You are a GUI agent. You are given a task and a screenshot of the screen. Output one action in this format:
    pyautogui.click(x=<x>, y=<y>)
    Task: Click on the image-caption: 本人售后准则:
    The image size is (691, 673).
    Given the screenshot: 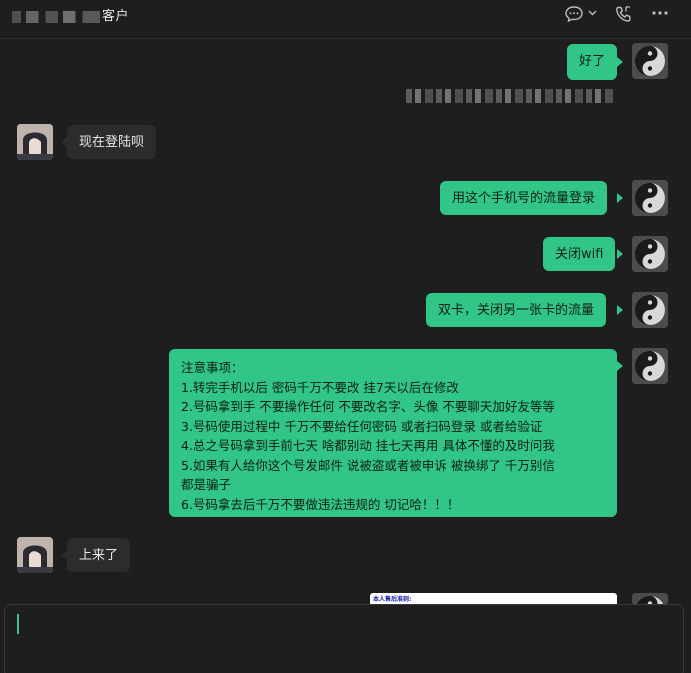 What is the action you would take?
    pyautogui.click(x=392, y=599)
    